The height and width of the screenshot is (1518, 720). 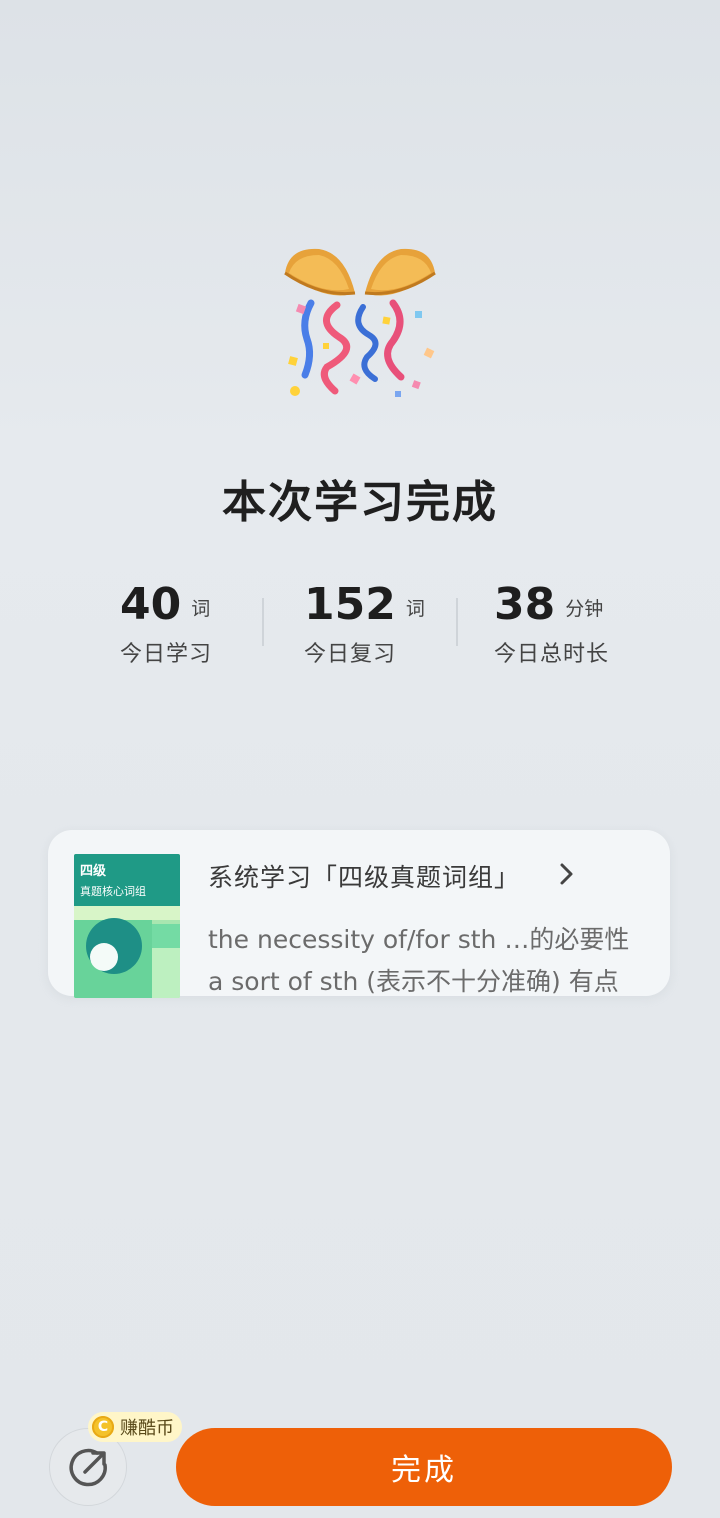 What do you see at coordinates (360, 325) in the screenshot?
I see `party-popper-icon` at bounding box center [360, 325].